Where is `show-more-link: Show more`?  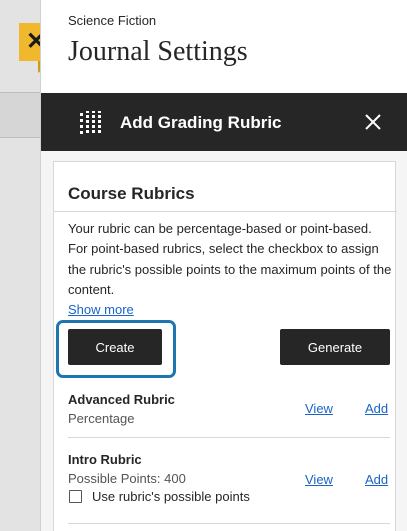
show-more-link: Show more is located at coordinates (101, 309).